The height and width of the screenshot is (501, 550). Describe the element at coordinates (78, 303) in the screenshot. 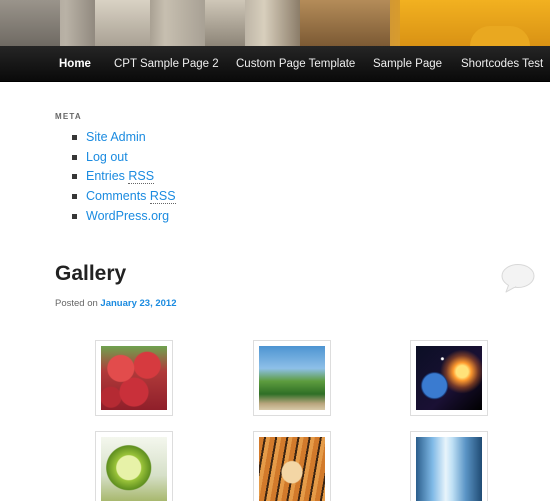

I see `posted-on-label: Posted on` at that location.